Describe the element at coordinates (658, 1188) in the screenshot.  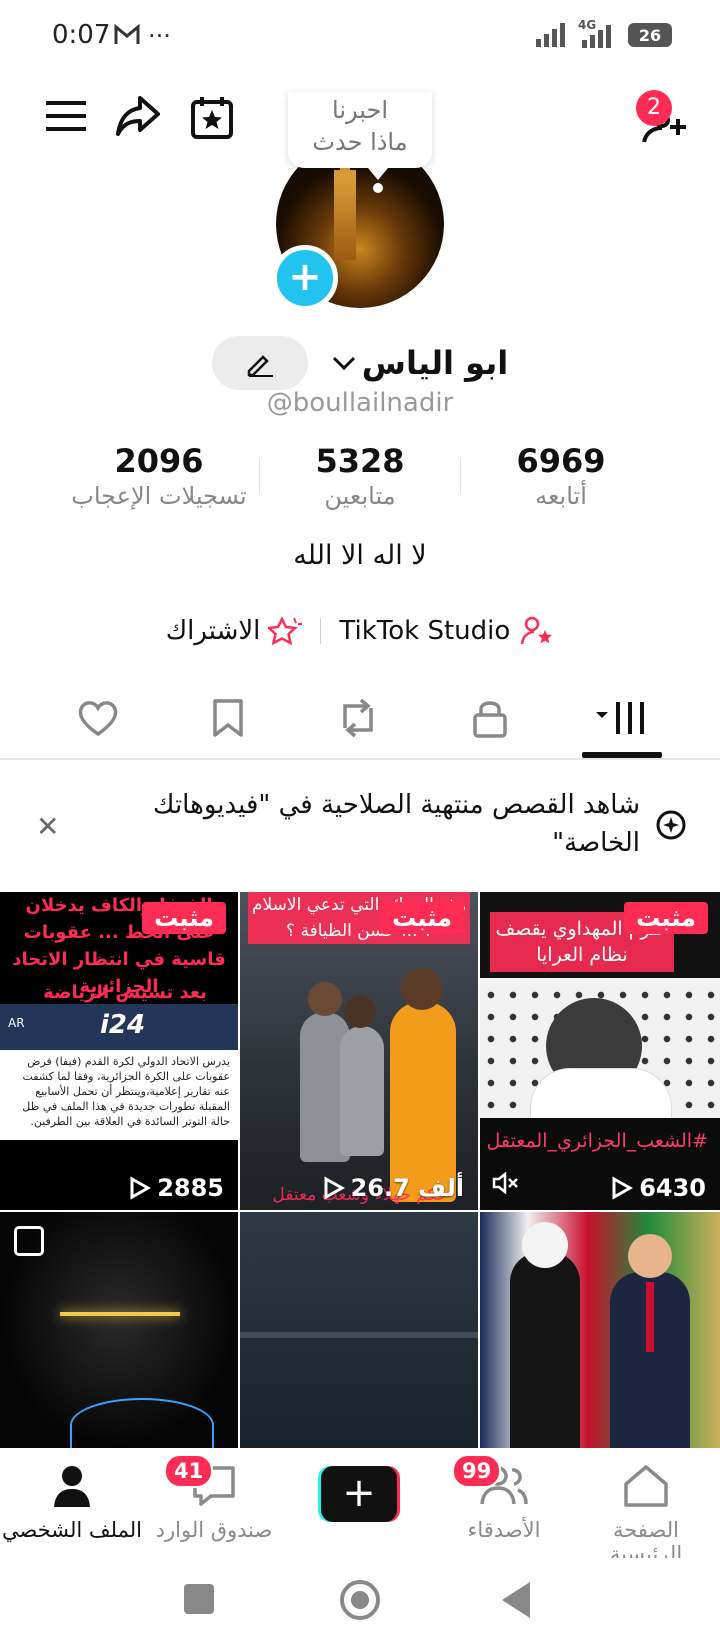
I see `view-count: 6430` at that location.